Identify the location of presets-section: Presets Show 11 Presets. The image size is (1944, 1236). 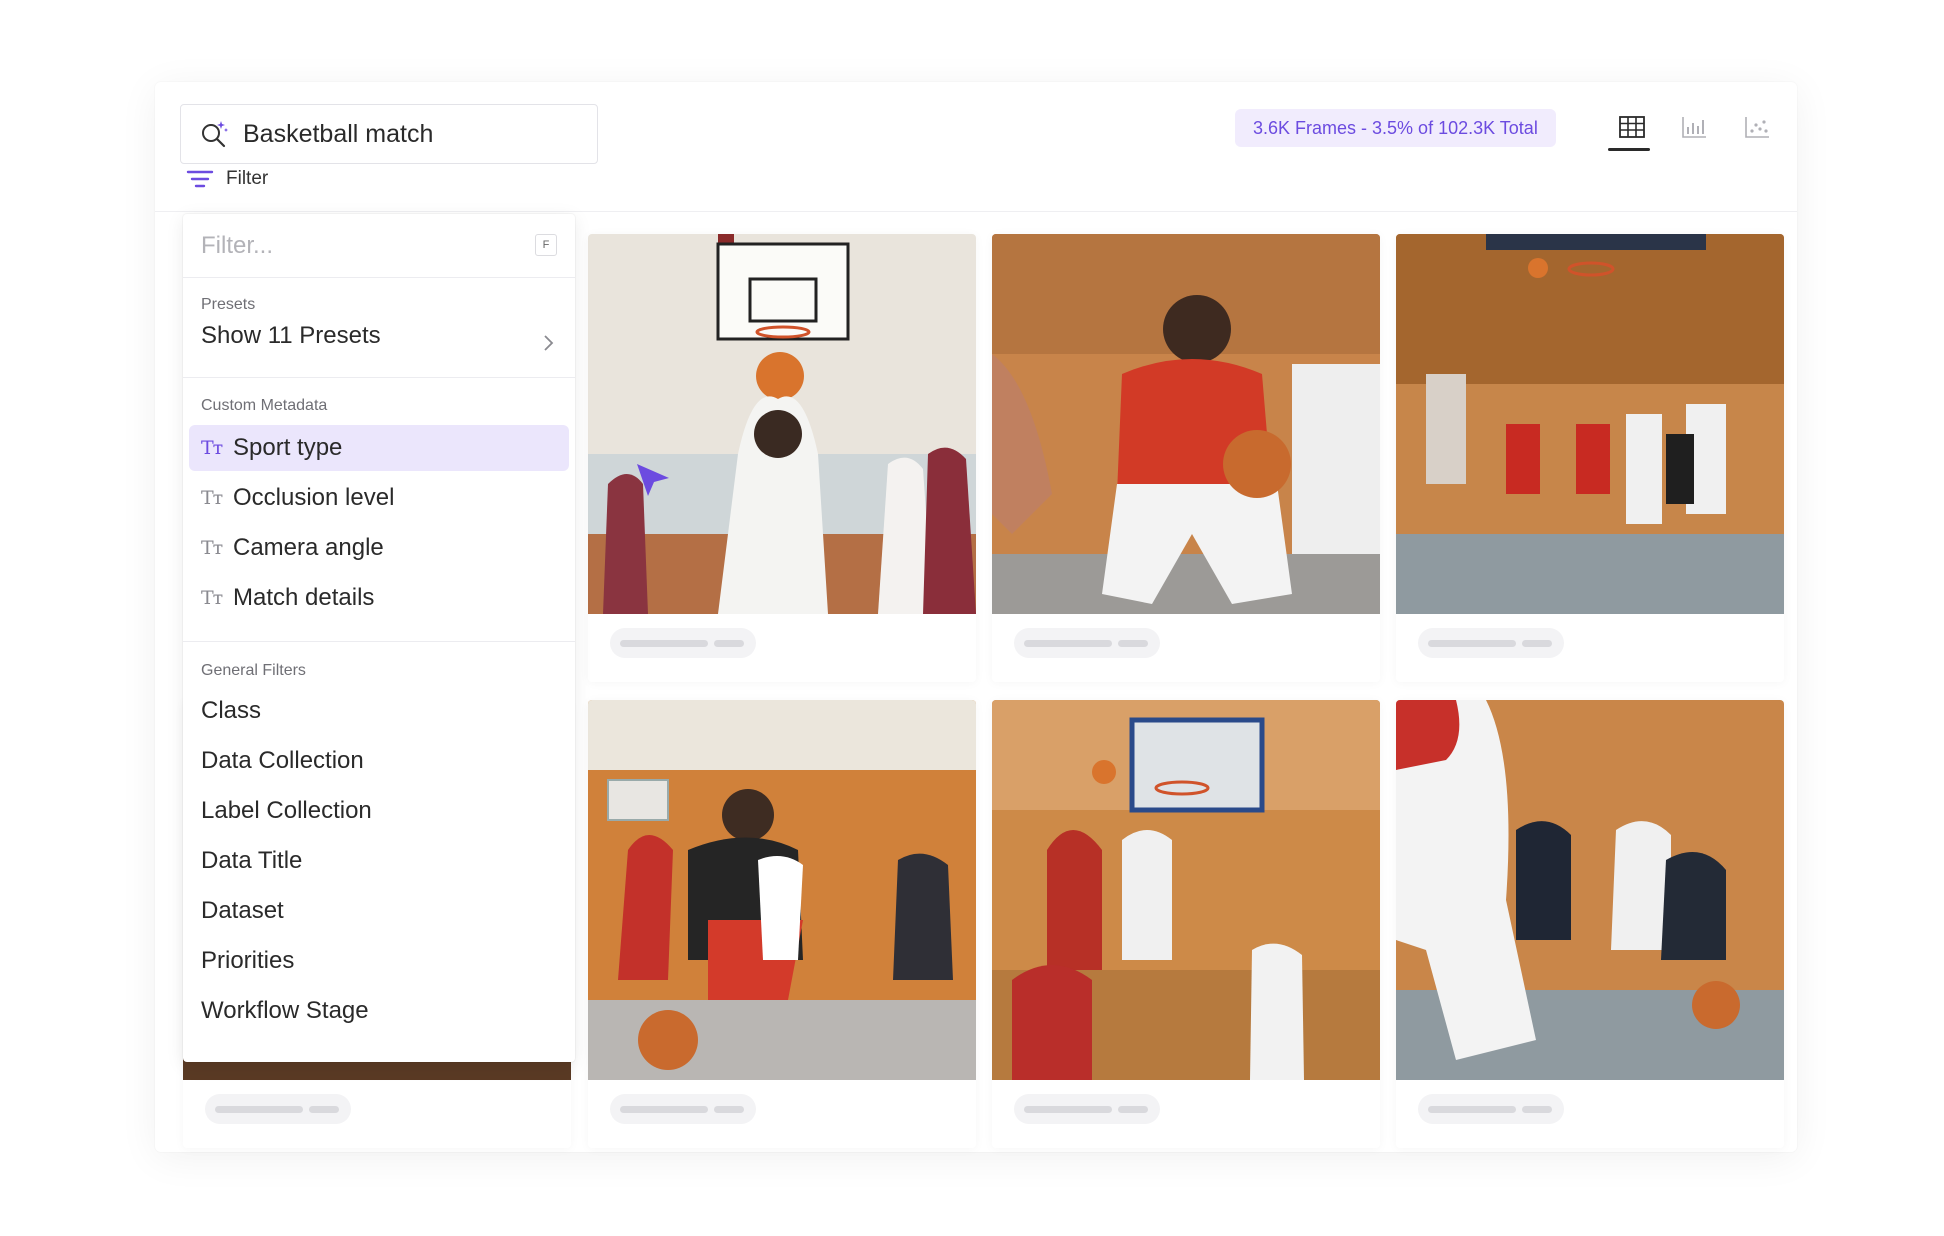
(379, 328).